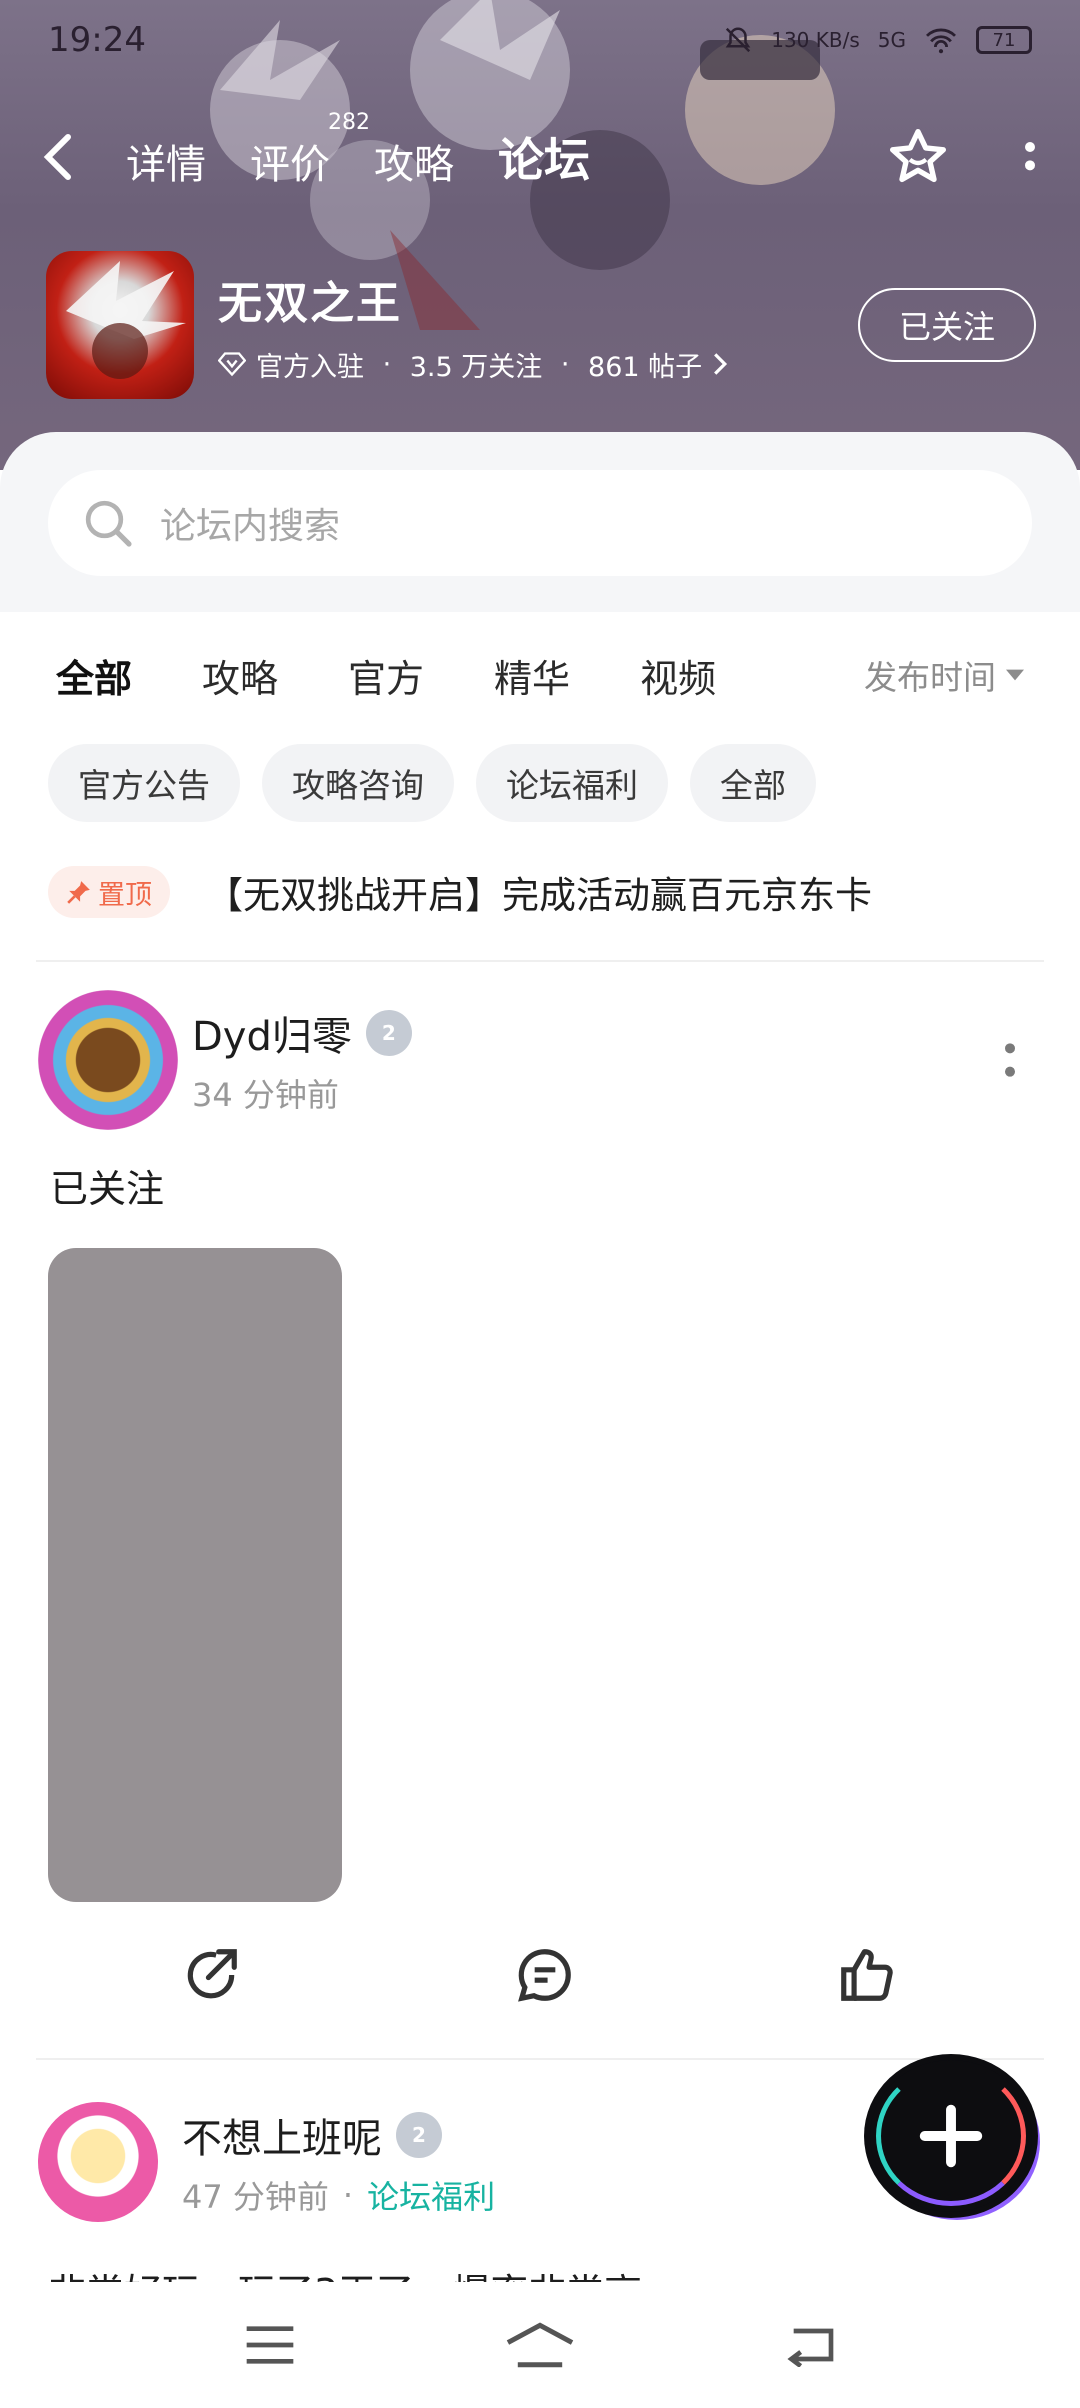  What do you see at coordinates (107, 1185) in the screenshot?
I see `post-text: 已关注` at bounding box center [107, 1185].